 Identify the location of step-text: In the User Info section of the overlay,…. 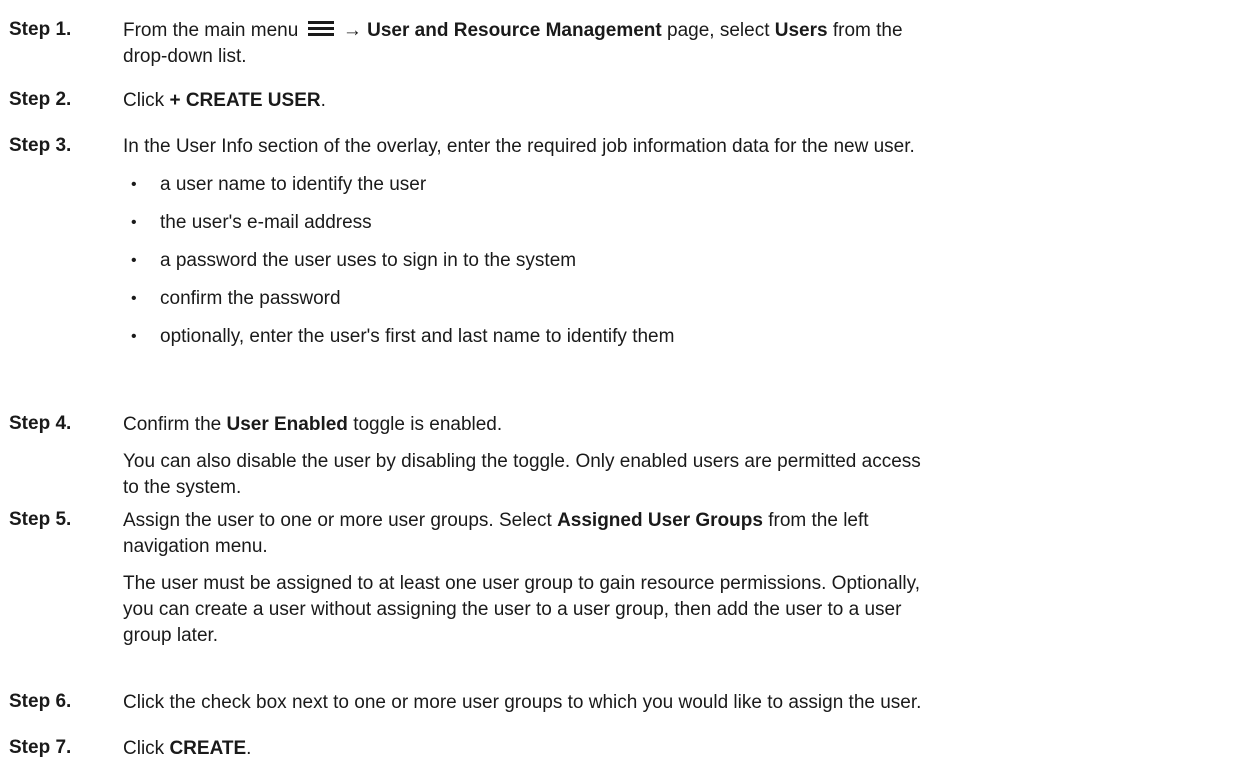
(519, 146).